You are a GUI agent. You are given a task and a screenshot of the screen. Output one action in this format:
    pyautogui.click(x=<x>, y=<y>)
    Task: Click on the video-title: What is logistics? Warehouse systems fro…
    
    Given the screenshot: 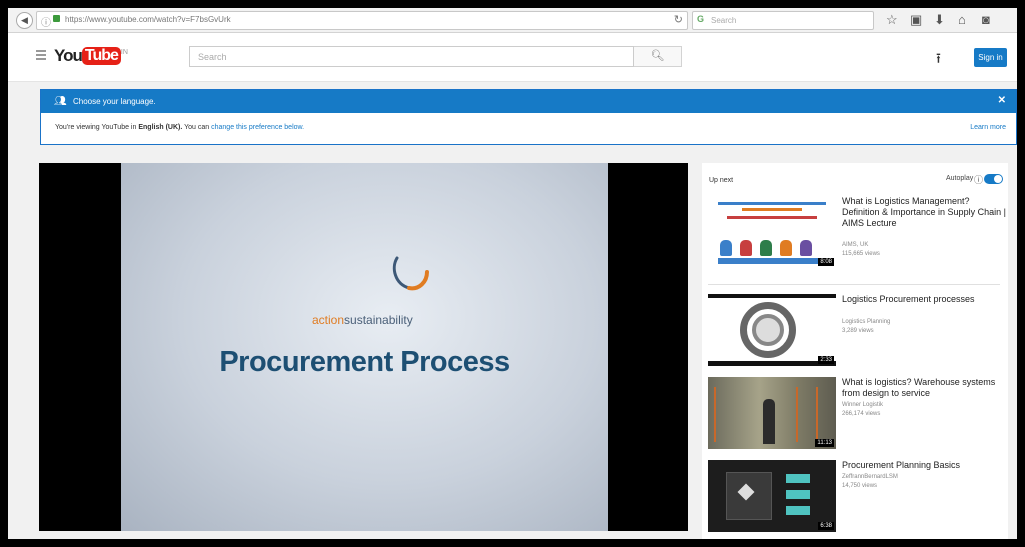 What is the action you would take?
    pyautogui.click(x=925, y=388)
    